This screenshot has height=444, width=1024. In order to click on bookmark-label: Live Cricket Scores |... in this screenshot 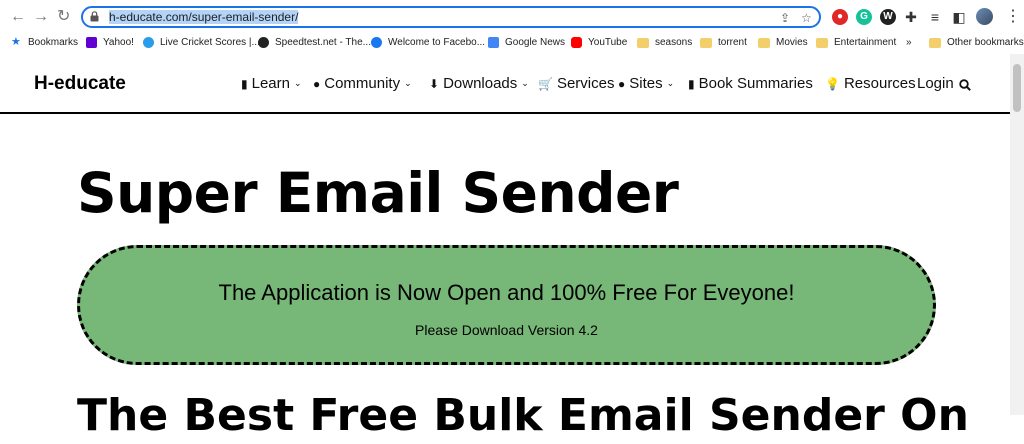, I will do `click(210, 42)`.